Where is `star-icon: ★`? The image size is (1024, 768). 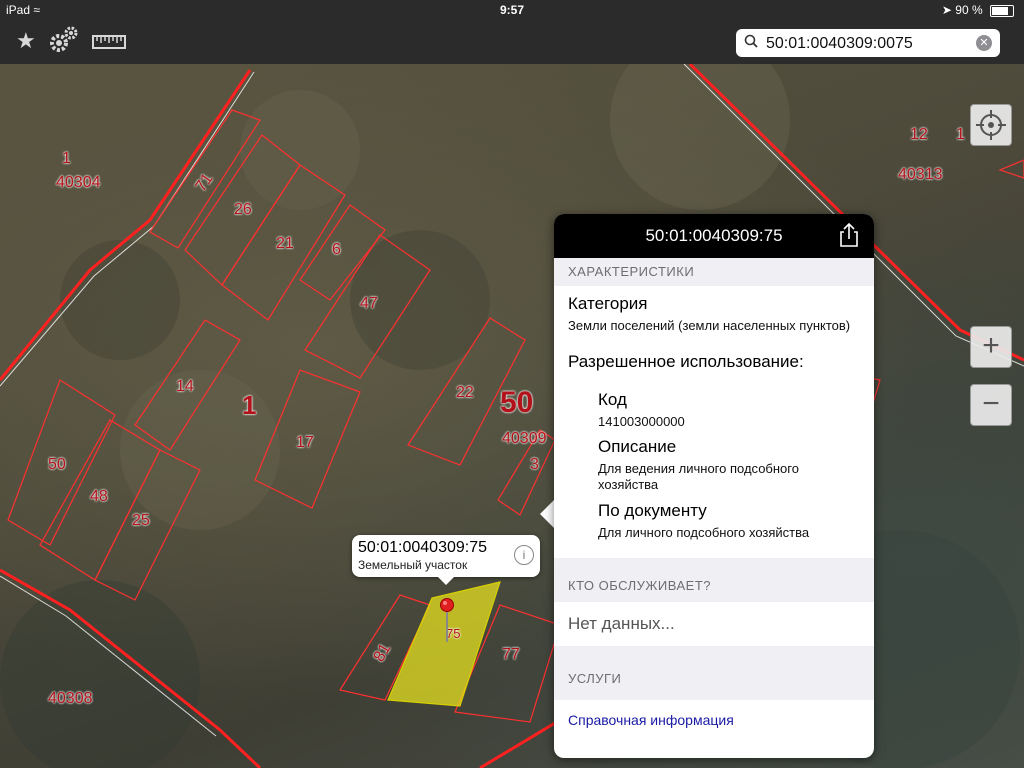
star-icon: ★ is located at coordinates (26, 41).